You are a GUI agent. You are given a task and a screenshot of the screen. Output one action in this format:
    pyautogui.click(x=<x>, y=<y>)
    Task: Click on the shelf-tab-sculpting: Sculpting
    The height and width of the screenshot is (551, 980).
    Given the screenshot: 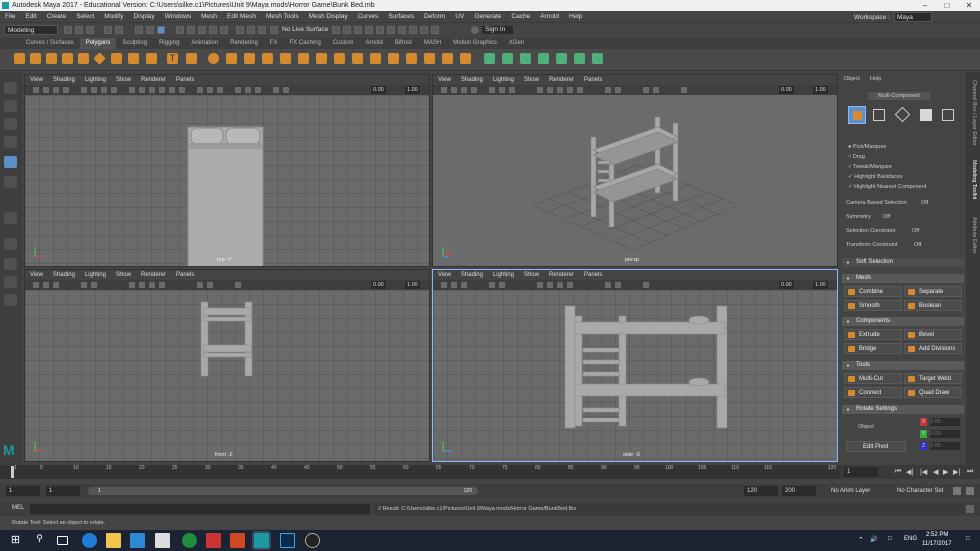 What is the action you would take?
    pyautogui.click(x=134, y=43)
    